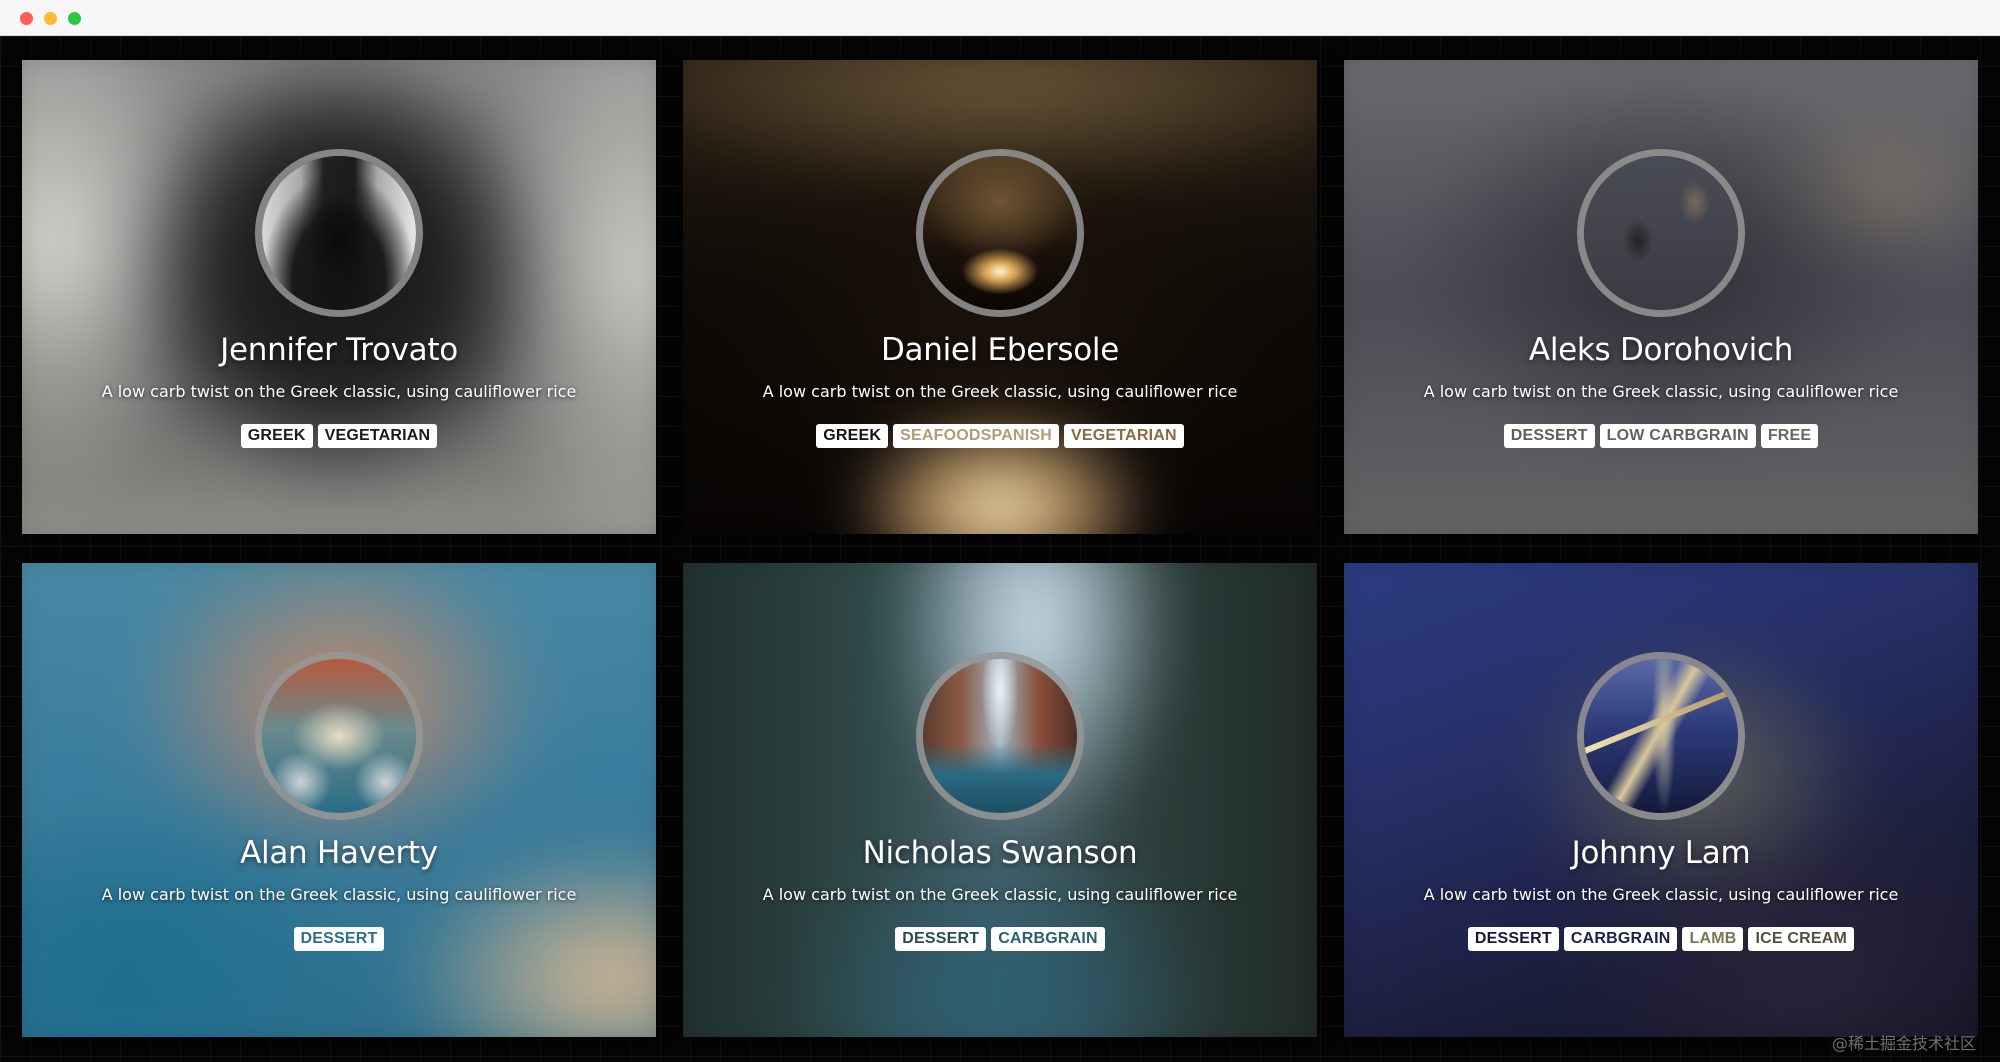  Describe the element at coordinates (1677, 436) in the screenshot. I see `tag: LOW CARBGRAIN` at that location.